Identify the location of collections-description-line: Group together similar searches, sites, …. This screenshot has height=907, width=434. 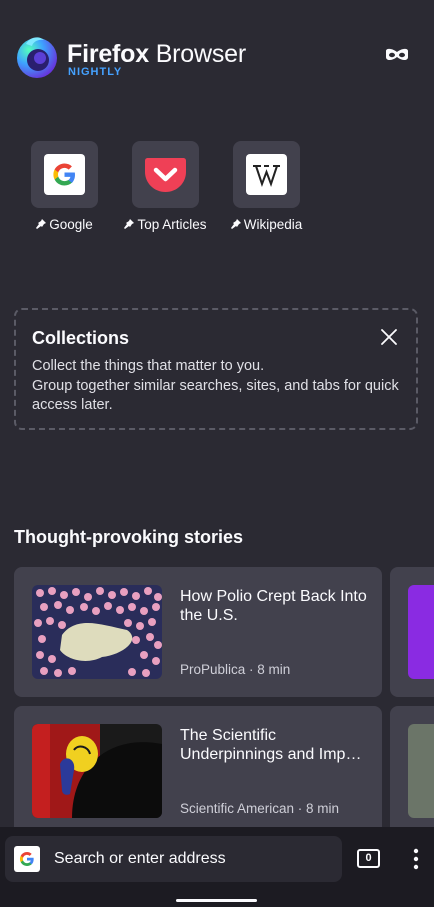
(215, 395).